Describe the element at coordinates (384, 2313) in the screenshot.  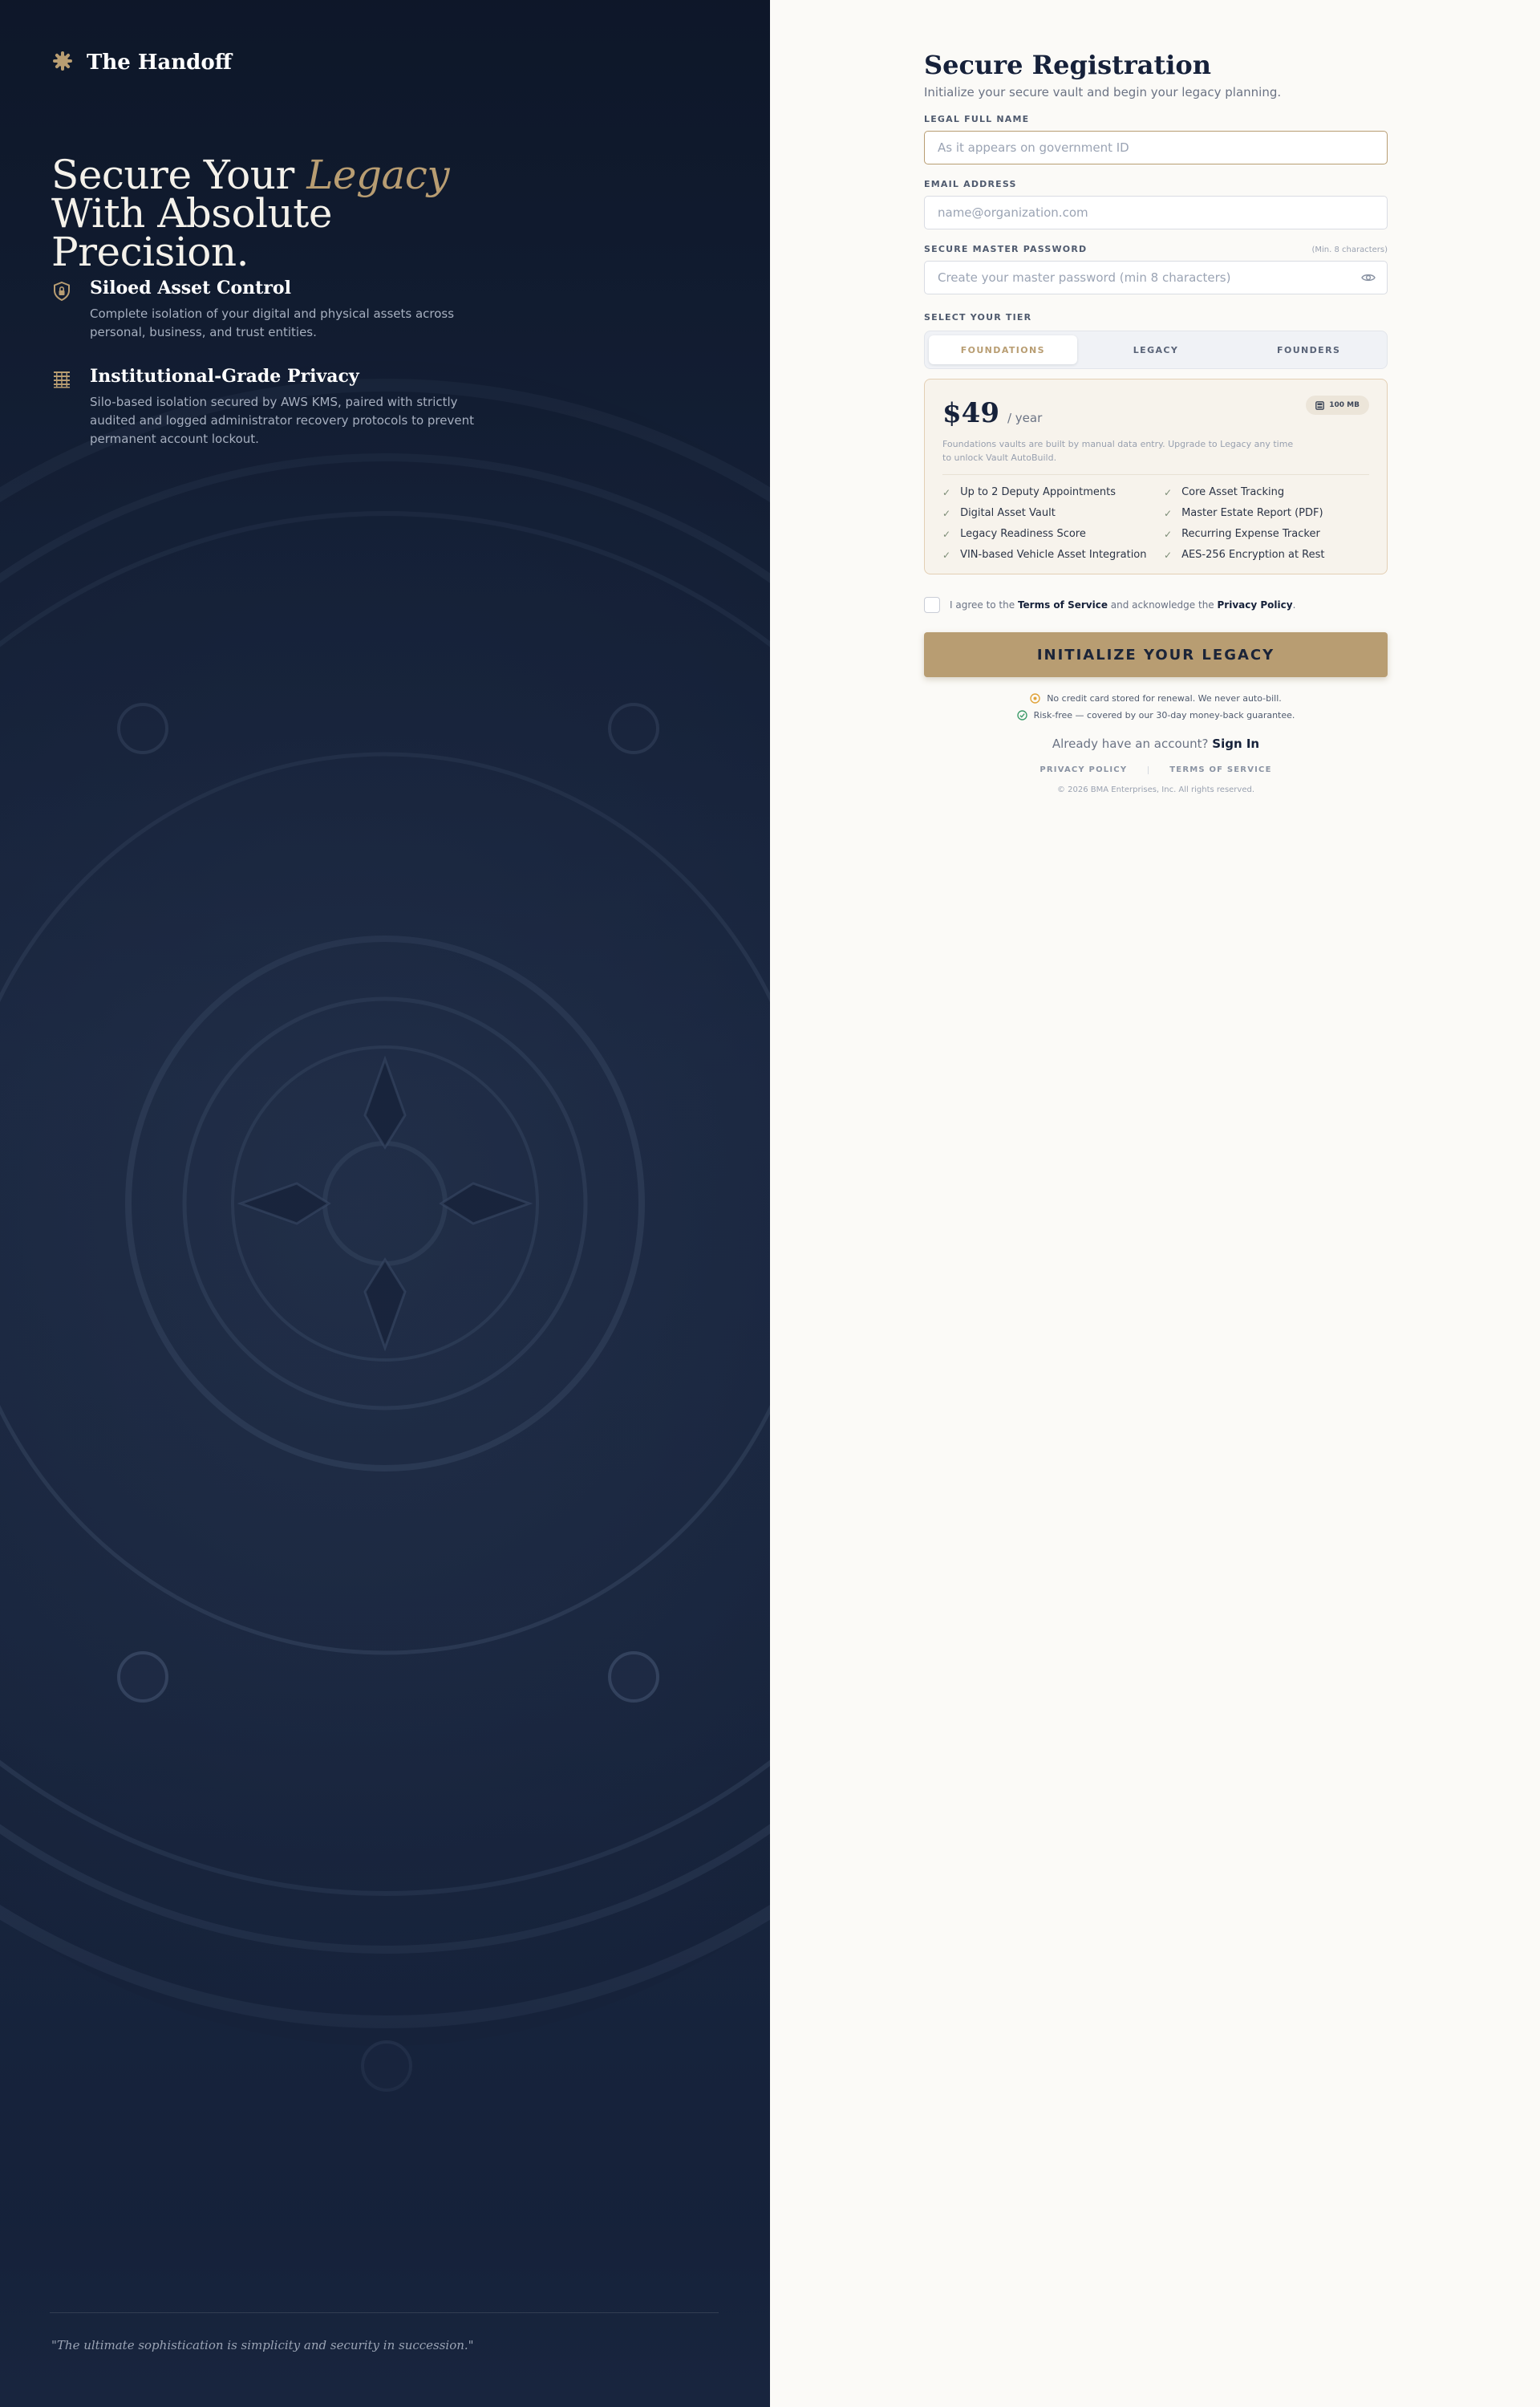
I see `divider` at that location.